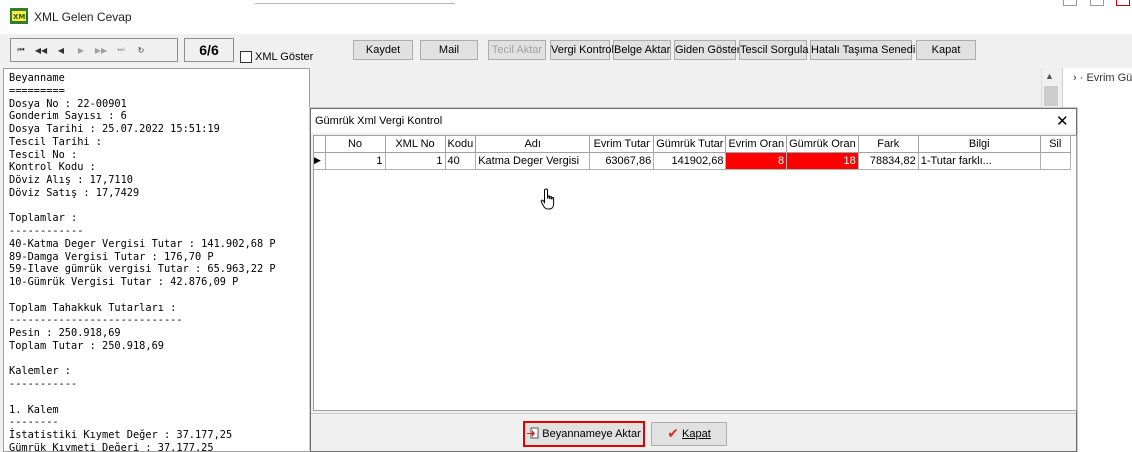  Describe the element at coordinates (101, 50) in the screenshot. I see `next-page-icon: ▶▶` at that location.